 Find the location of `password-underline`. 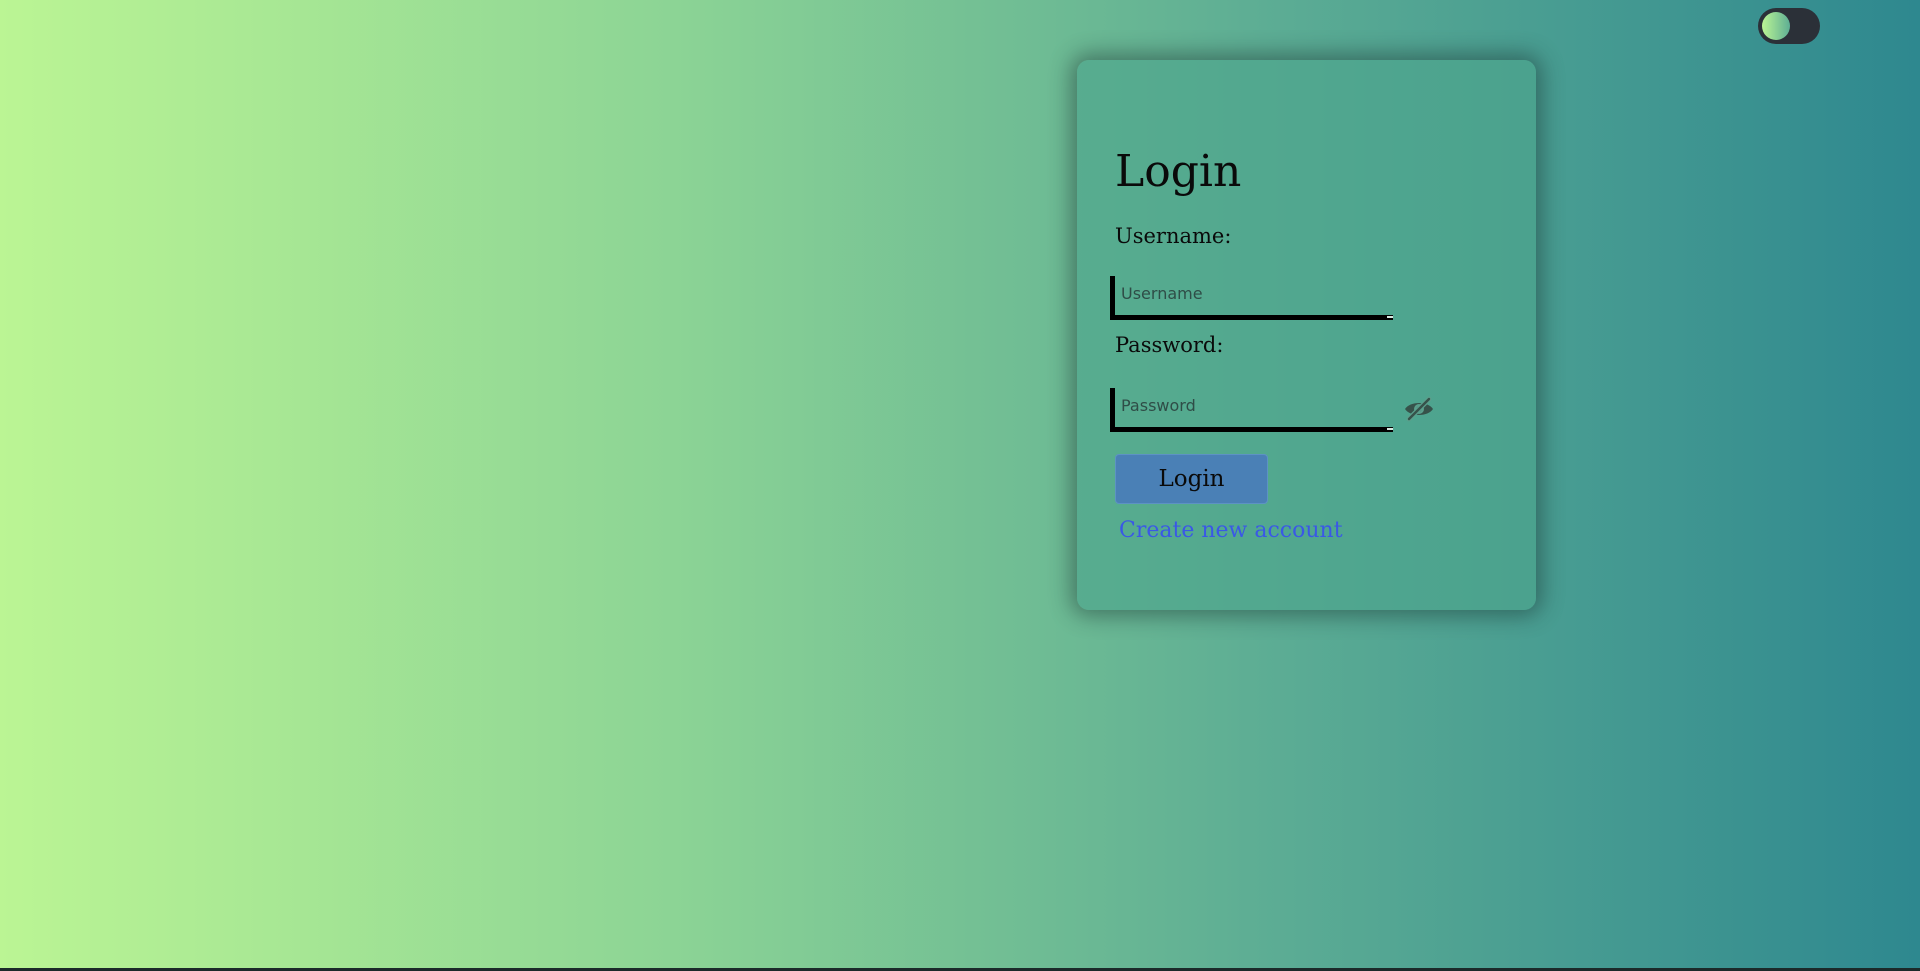

password-underline is located at coordinates (1390, 429).